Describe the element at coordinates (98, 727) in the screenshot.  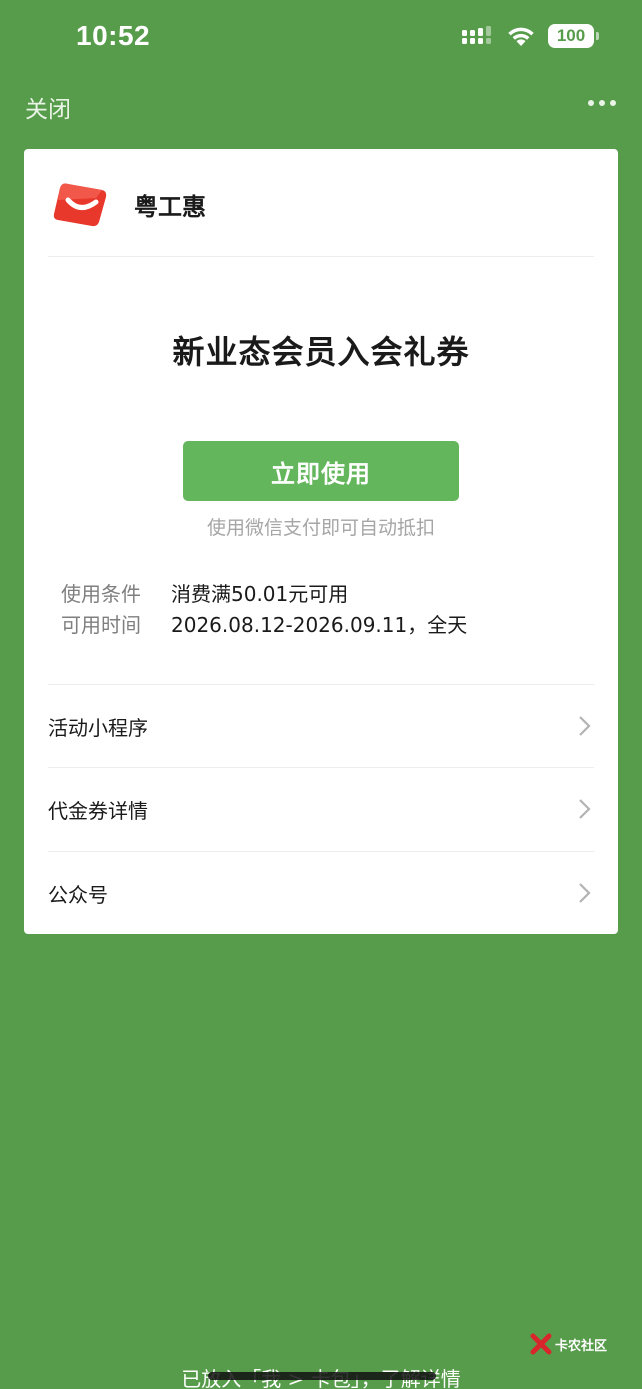
I see `list-item-label: 活动小程序` at that location.